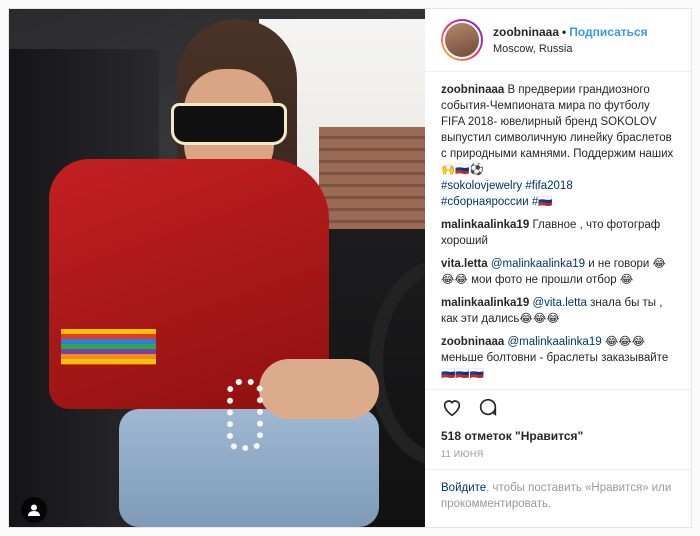 The width and height of the screenshot is (700, 536). What do you see at coordinates (472, 342) in the screenshot?
I see `comment-username: zoobninaaa` at bounding box center [472, 342].